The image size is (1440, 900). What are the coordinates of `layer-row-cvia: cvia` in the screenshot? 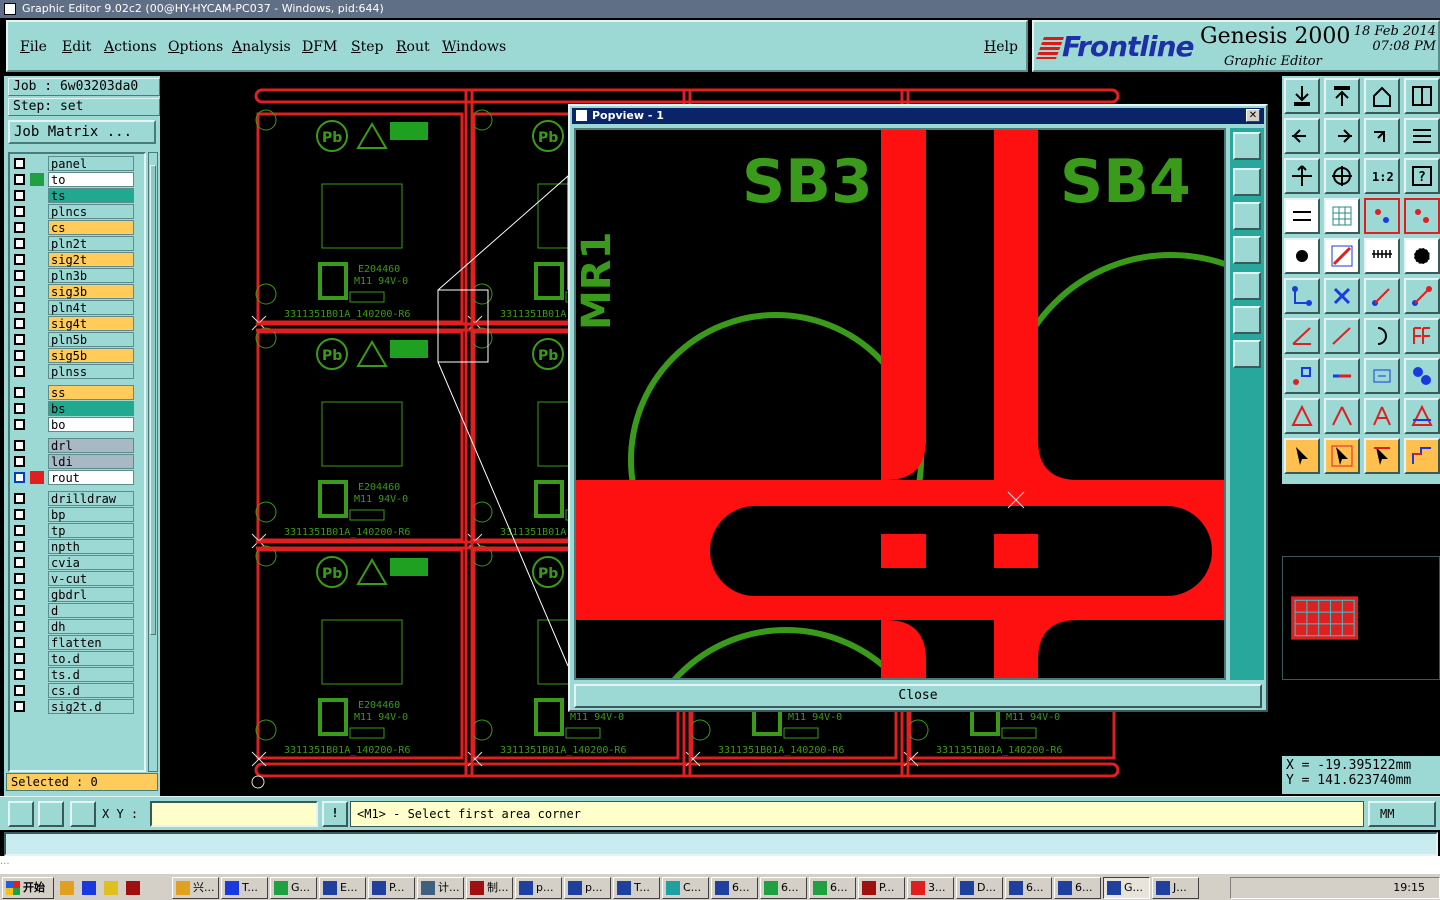 It's located at (77, 562).